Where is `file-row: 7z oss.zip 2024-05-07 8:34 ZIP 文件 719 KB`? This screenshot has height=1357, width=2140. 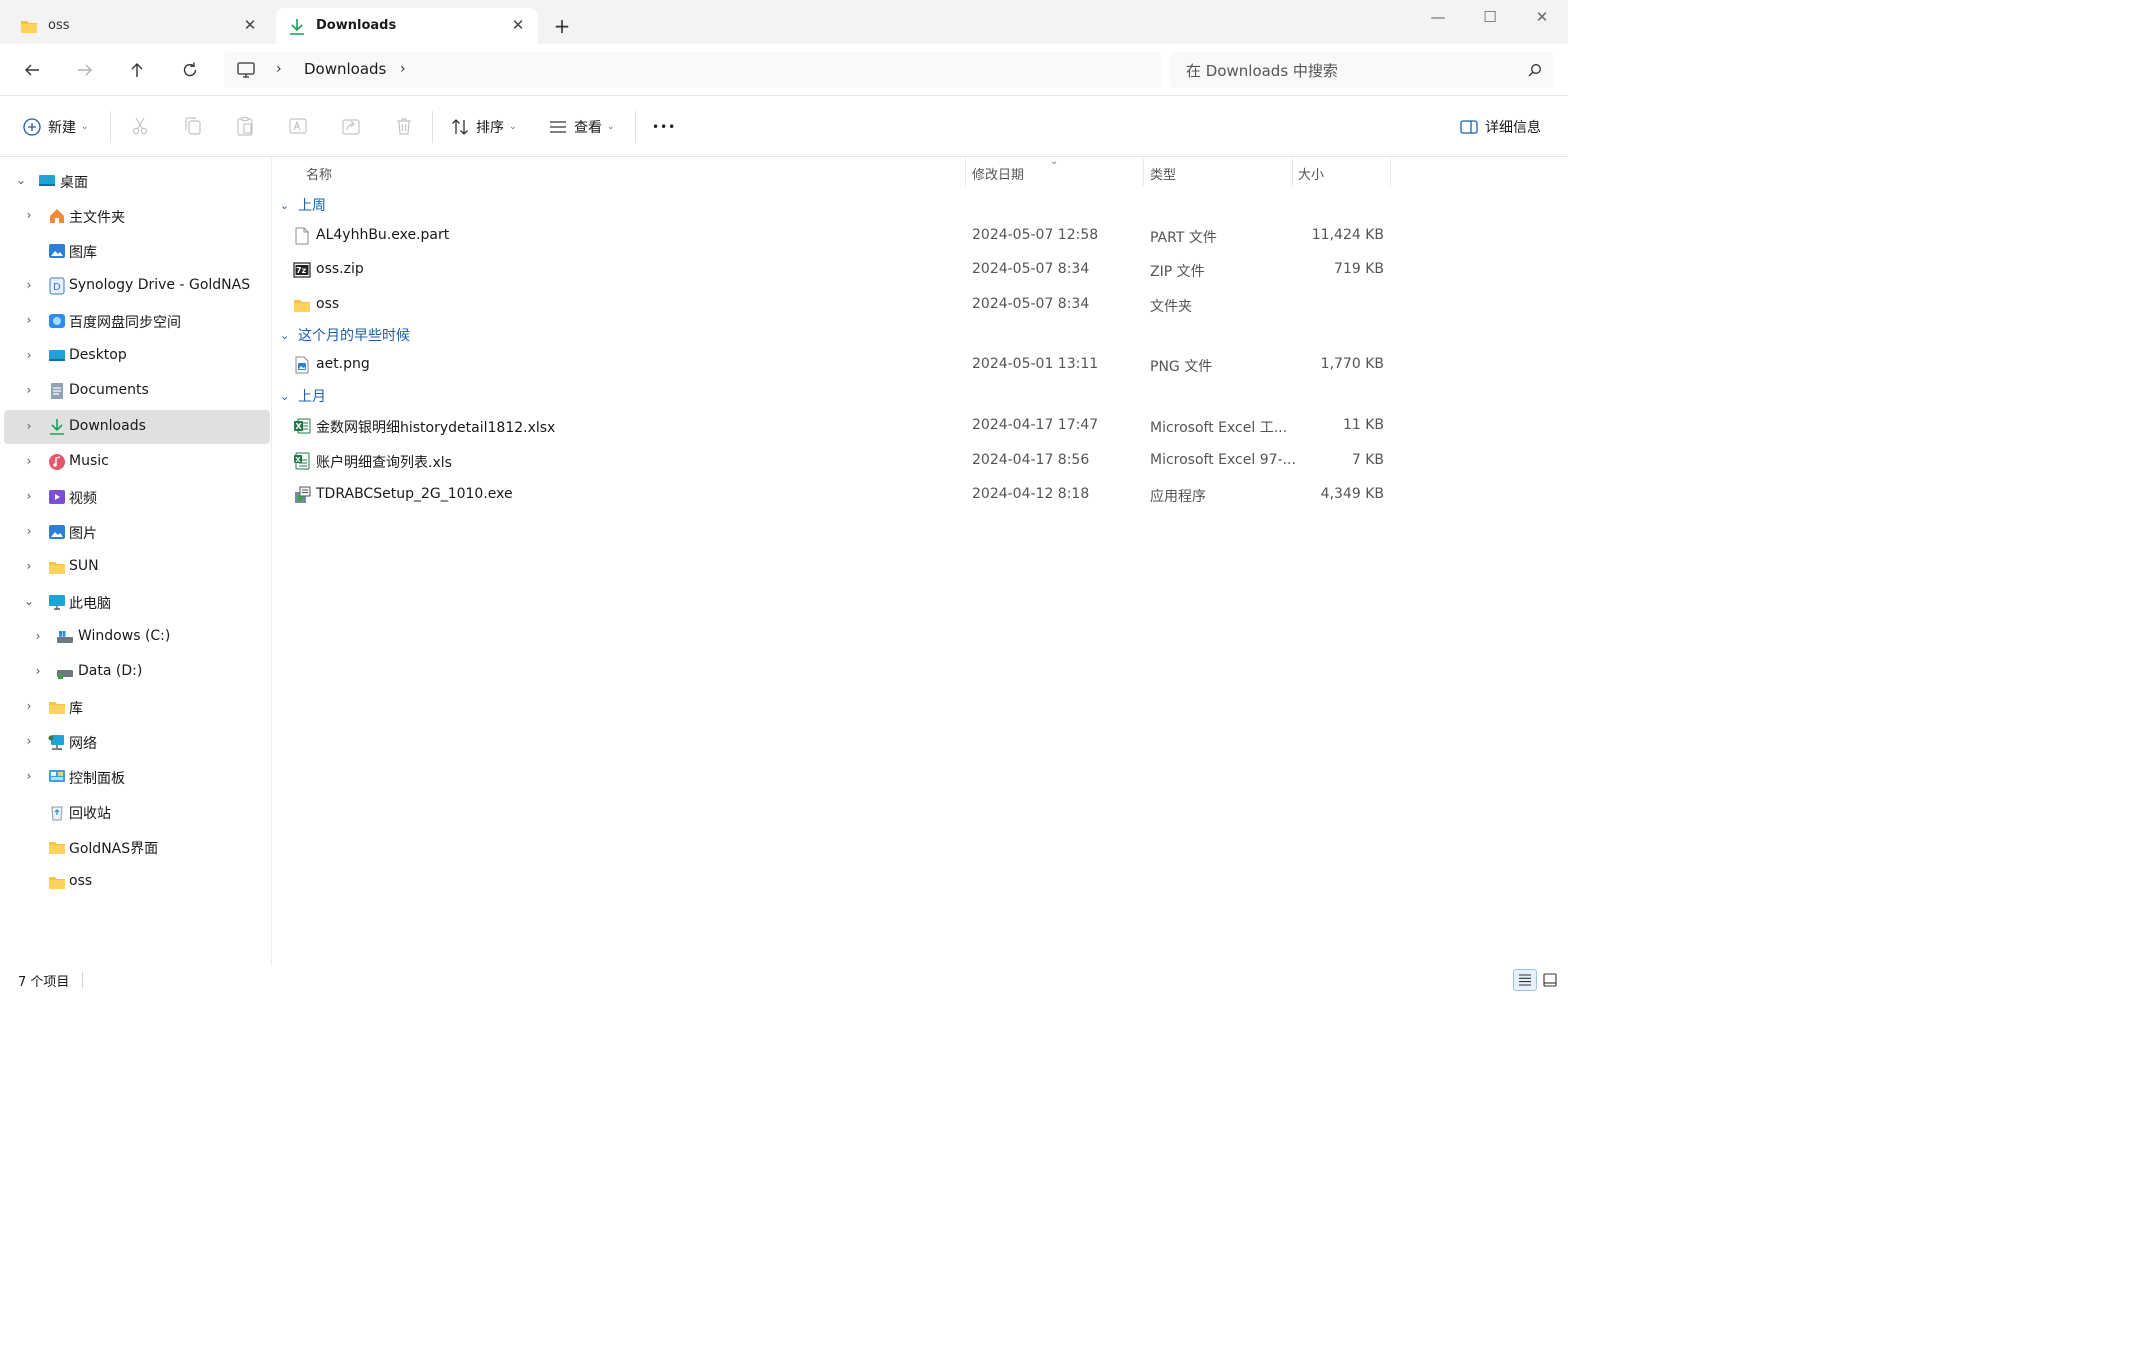 file-row: 7z oss.zip 2024-05-07 8:34 ZIP 文件 719 KB is located at coordinates (832, 270).